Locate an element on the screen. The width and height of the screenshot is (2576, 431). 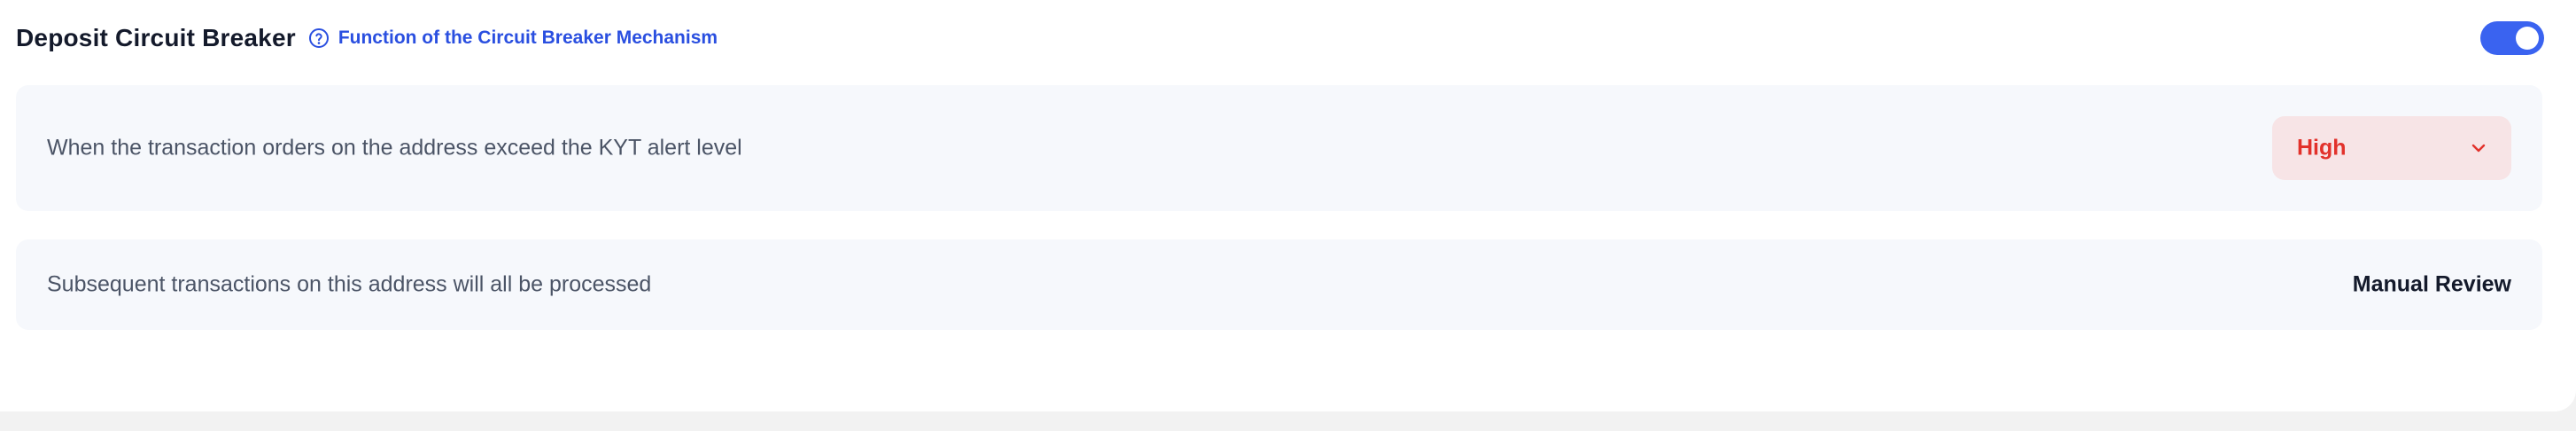
selected-alert-level: High is located at coordinates (2322, 148).